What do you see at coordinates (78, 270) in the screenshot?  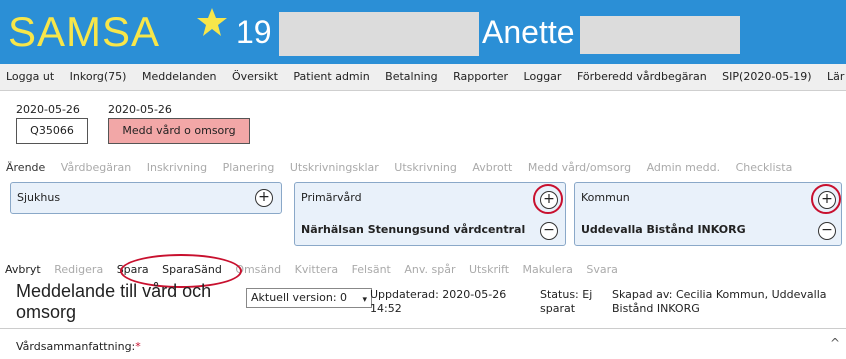 I see `edit-button: Redigera` at bounding box center [78, 270].